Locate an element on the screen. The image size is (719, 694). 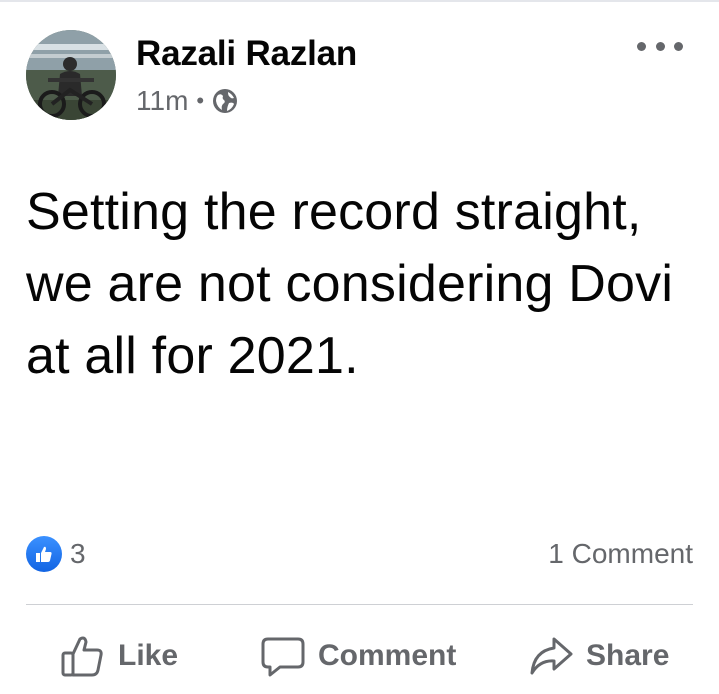
author-name: Razali Razlan is located at coordinates (246, 54).